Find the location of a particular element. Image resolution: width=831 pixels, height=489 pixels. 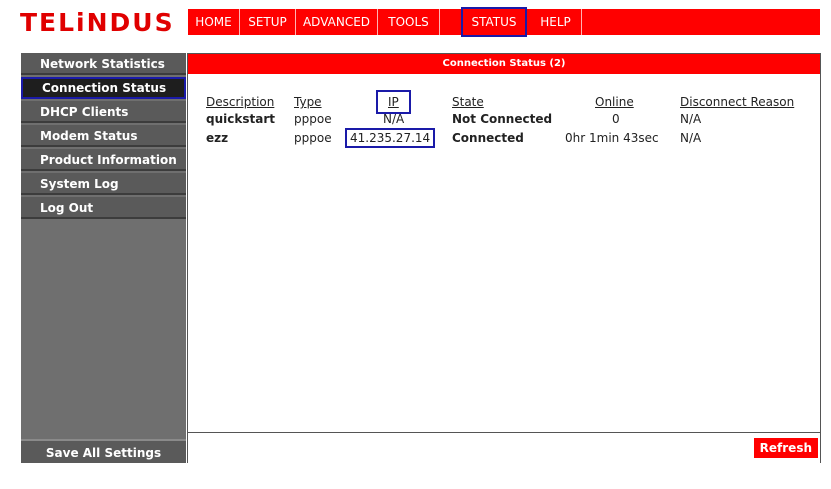

sidebar-item-dhcp-clients: DHCP Clients is located at coordinates (103, 112).